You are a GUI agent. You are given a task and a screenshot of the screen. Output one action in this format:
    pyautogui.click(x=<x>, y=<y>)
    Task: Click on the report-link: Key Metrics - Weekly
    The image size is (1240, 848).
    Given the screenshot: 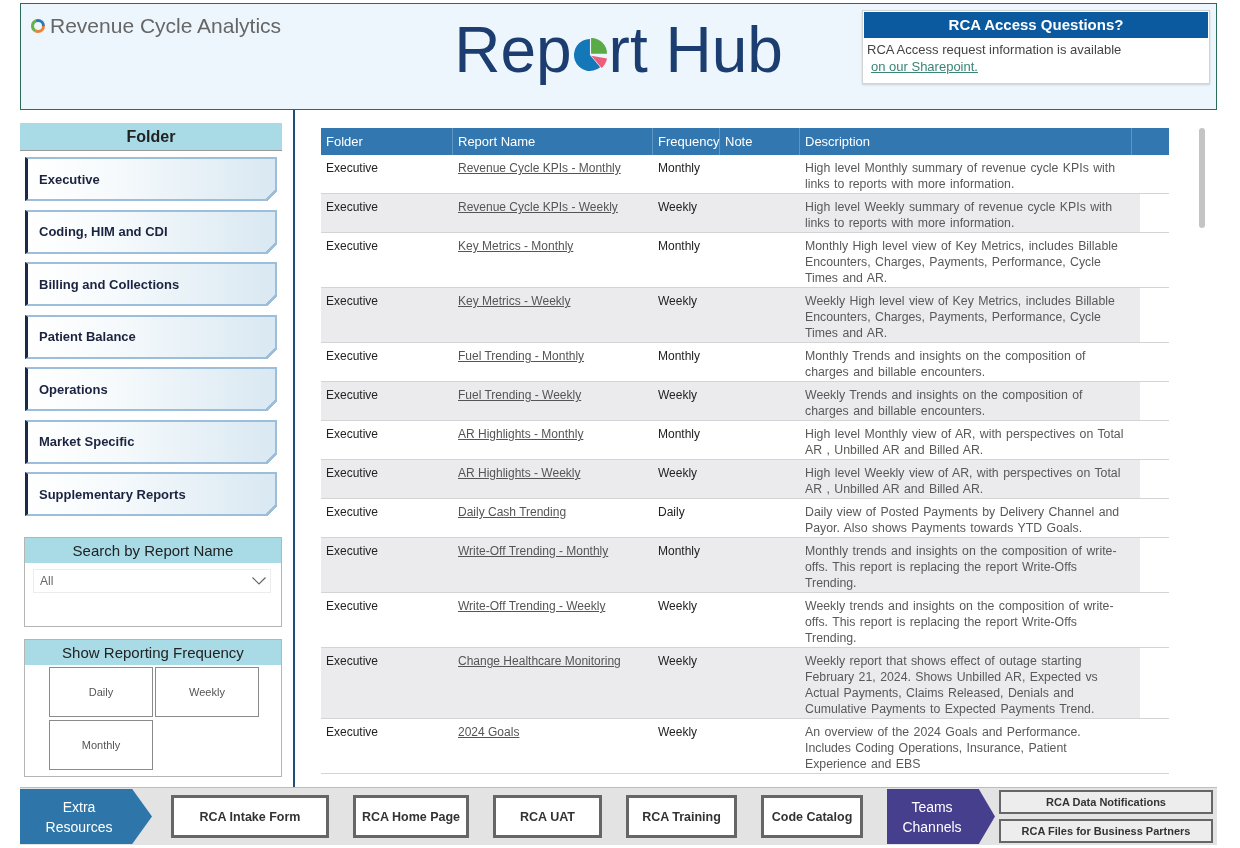 What is the action you would take?
    pyautogui.click(x=514, y=301)
    